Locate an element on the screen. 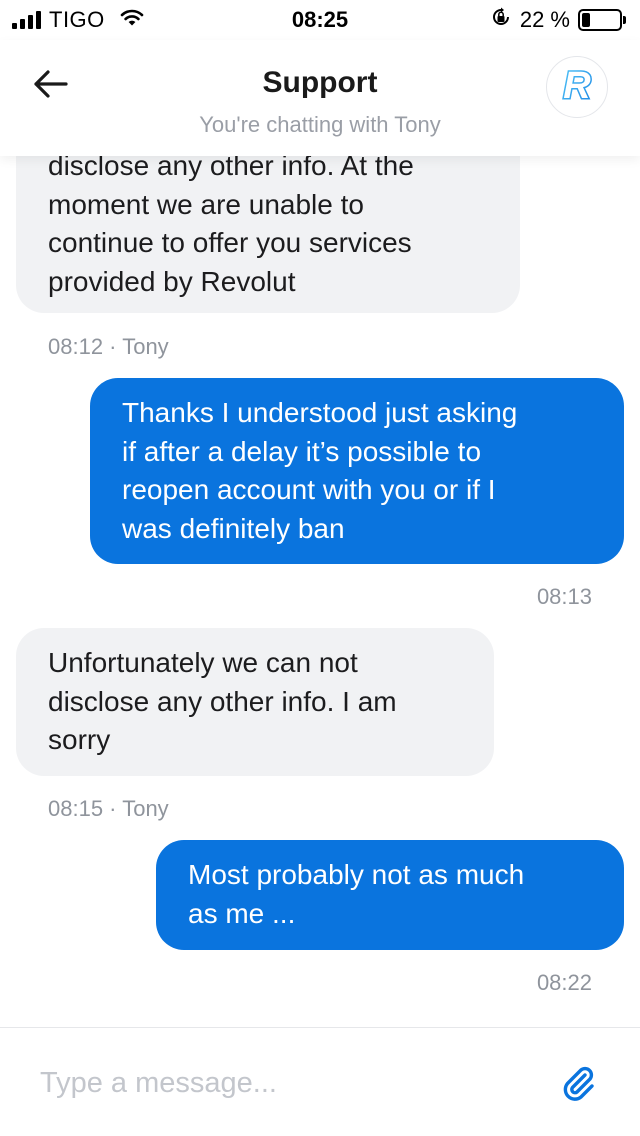 This screenshot has width=640, height=1136. message-line: disclose any other info. I am is located at coordinates (222, 701).